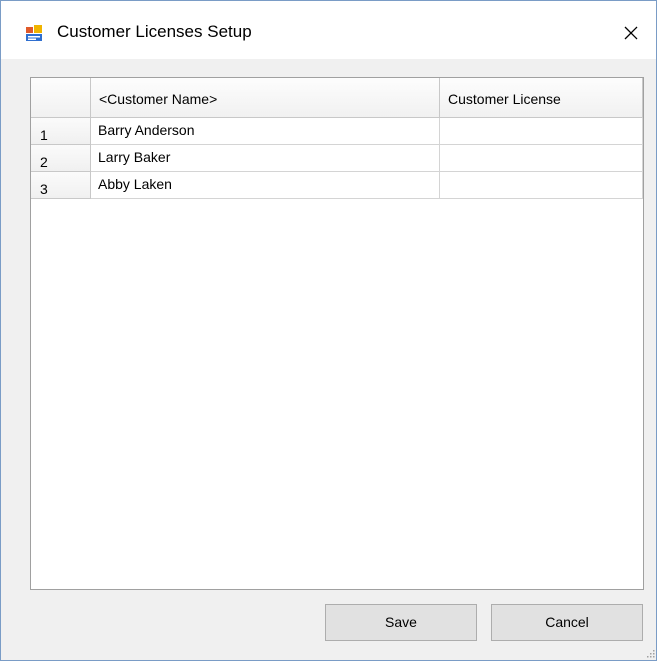 The image size is (657, 661). Describe the element at coordinates (154, 31) in the screenshot. I see `window-title: Customer Licenses Setup` at that location.